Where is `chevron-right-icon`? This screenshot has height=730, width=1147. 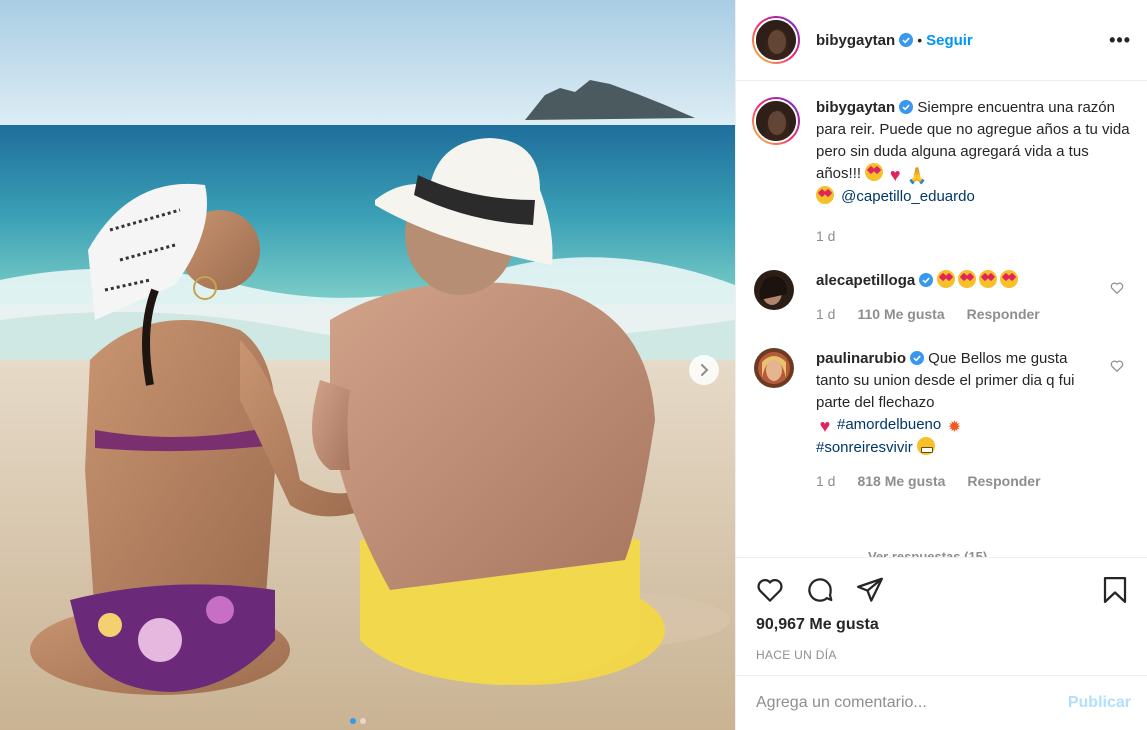 chevron-right-icon is located at coordinates (705, 370).